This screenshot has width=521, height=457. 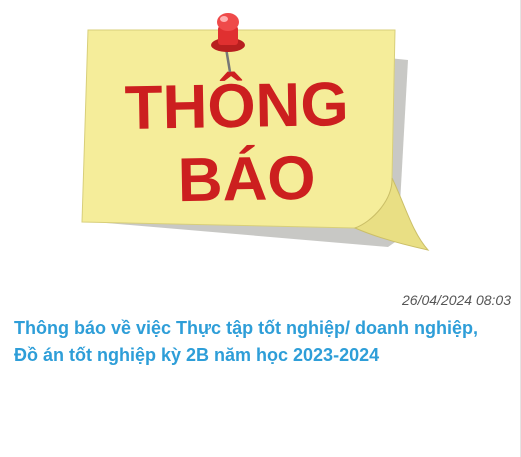 What do you see at coordinates (246, 179) in the screenshot?
I see `notice-word-2: BÁO` at bounding box center [246, 179].